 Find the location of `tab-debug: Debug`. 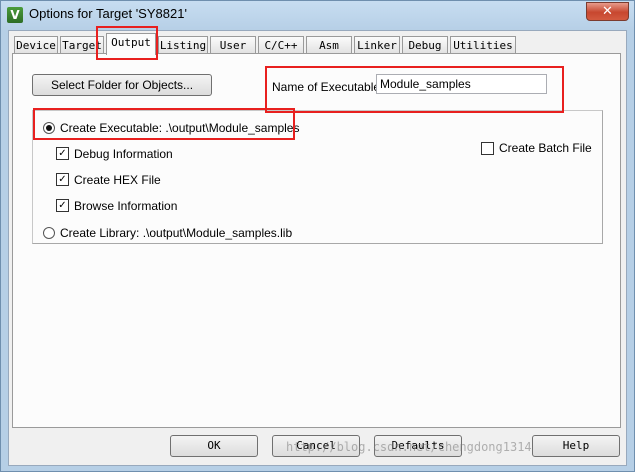

tab-debug: Debug is located at coordinates (425, 44).